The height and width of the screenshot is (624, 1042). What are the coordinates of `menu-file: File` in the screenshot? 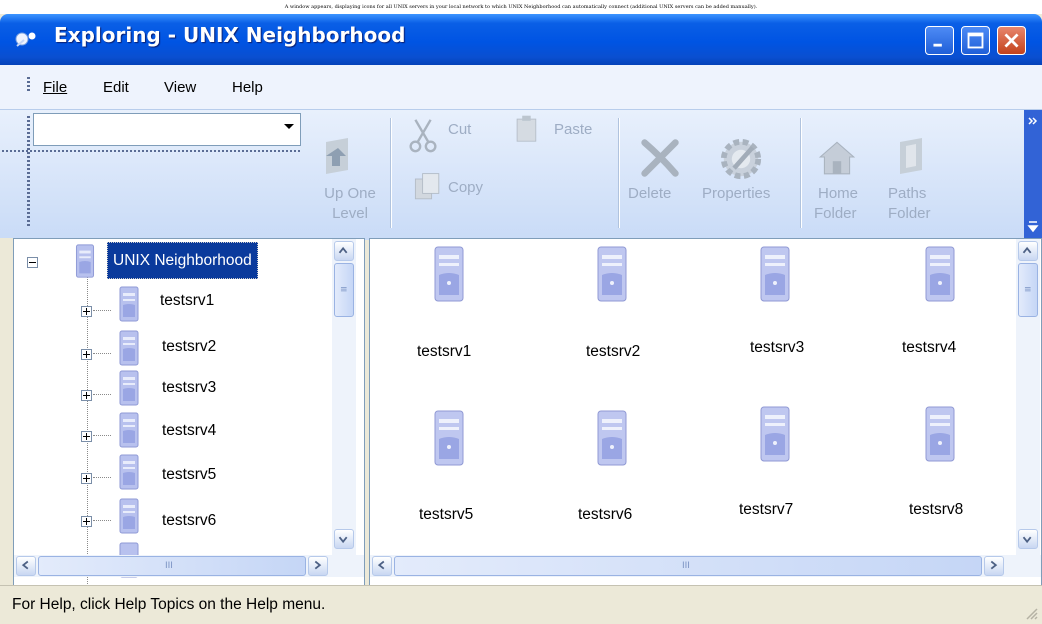 It's located at (55, 87).